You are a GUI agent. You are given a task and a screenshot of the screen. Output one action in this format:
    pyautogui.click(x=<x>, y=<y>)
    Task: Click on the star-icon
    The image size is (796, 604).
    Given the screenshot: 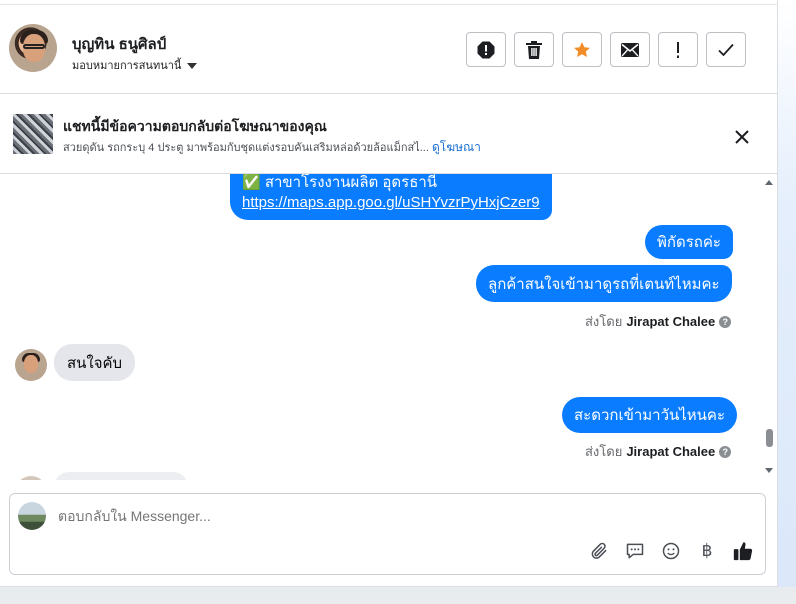 What is the action you would take?
    pyautogui.click(x=582, y=49)
    